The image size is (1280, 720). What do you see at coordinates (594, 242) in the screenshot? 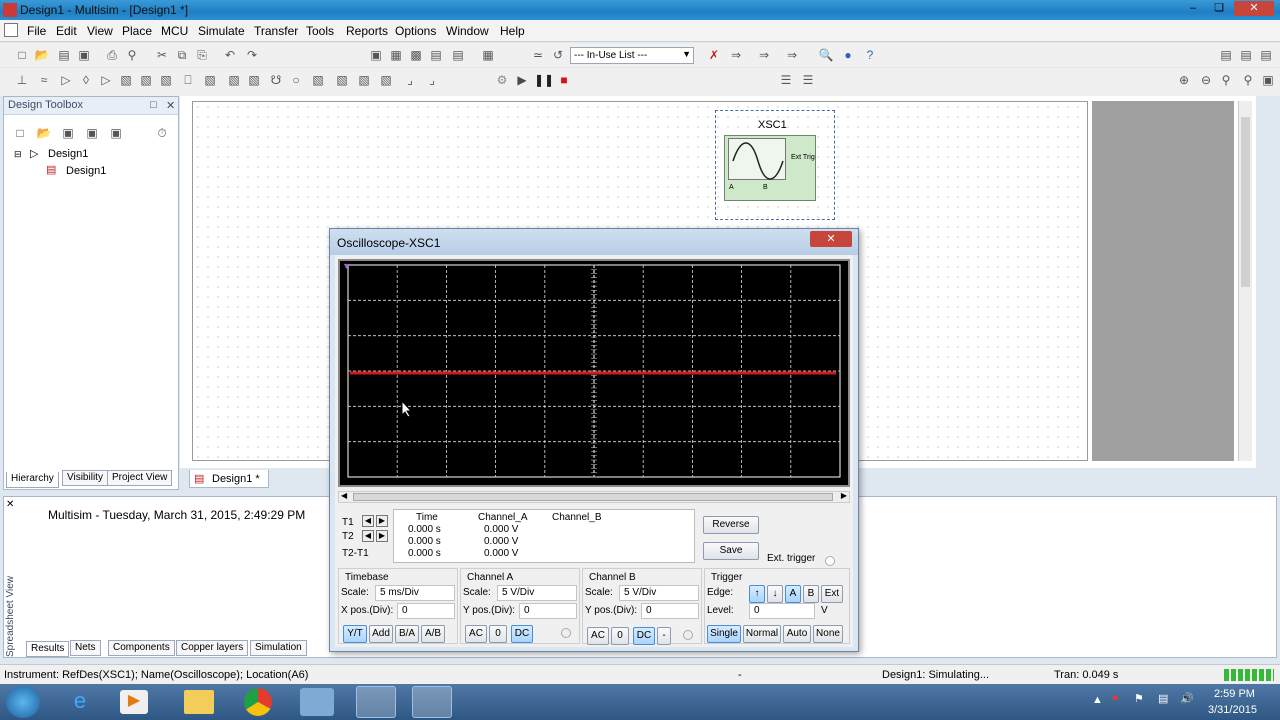
I see `oscilloscope-titlebar: Oscilloscope-XSC1 ✕` at bounding box center [594, 242].